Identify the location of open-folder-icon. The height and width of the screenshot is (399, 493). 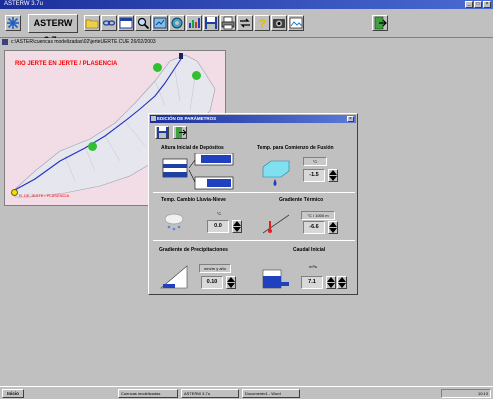
(92, 23).